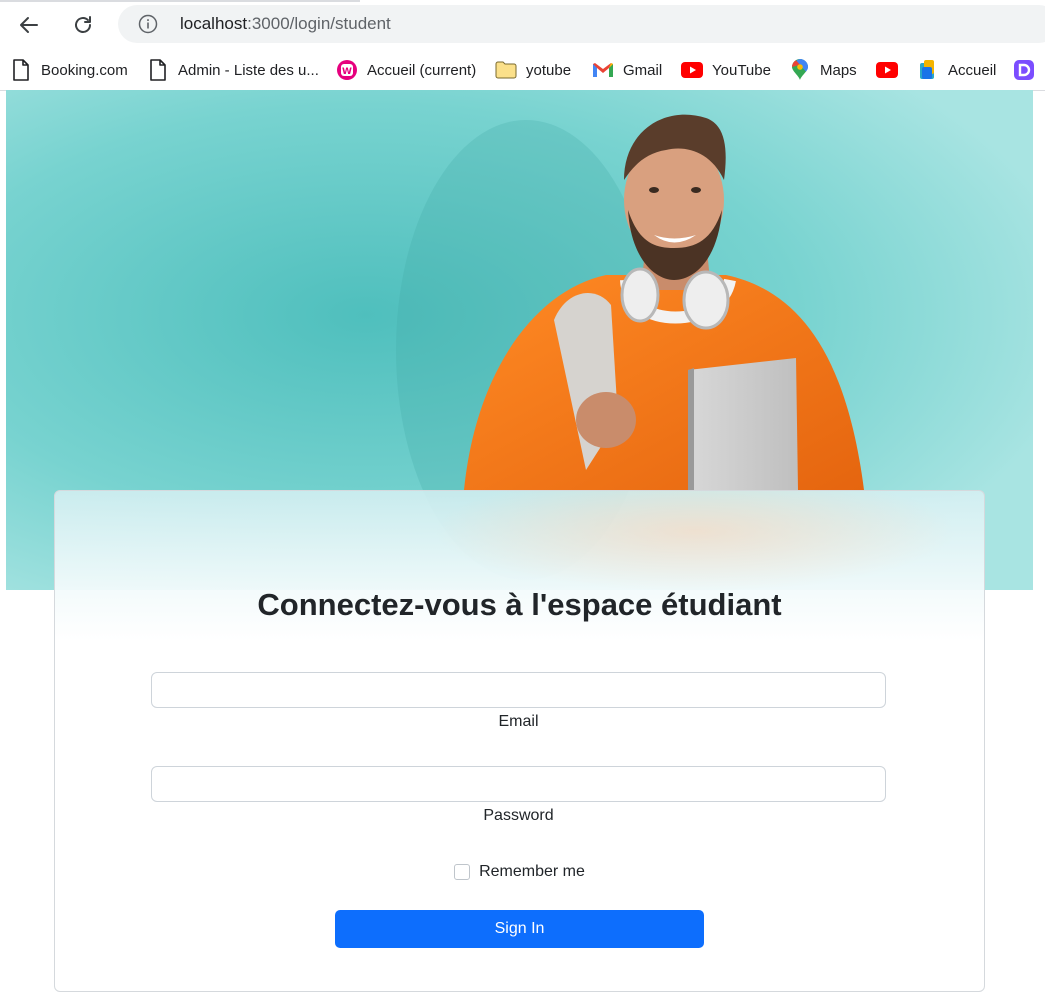 The height and width of the screenshot is (992, 1045). I want to click on gmail-icon, so click(603, 70).